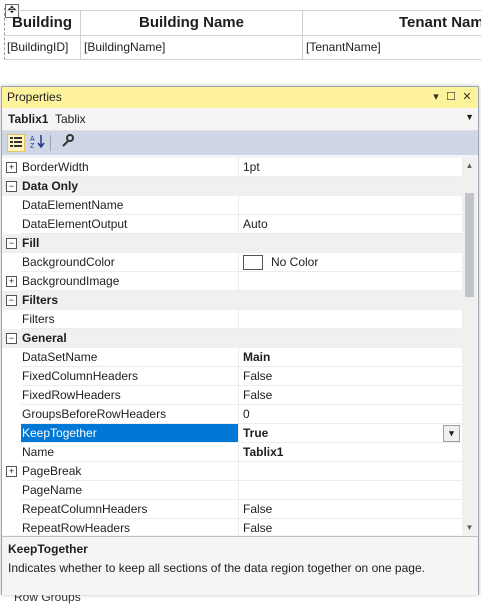  I want to click on pin-icon: ▾, so click(436, 97).